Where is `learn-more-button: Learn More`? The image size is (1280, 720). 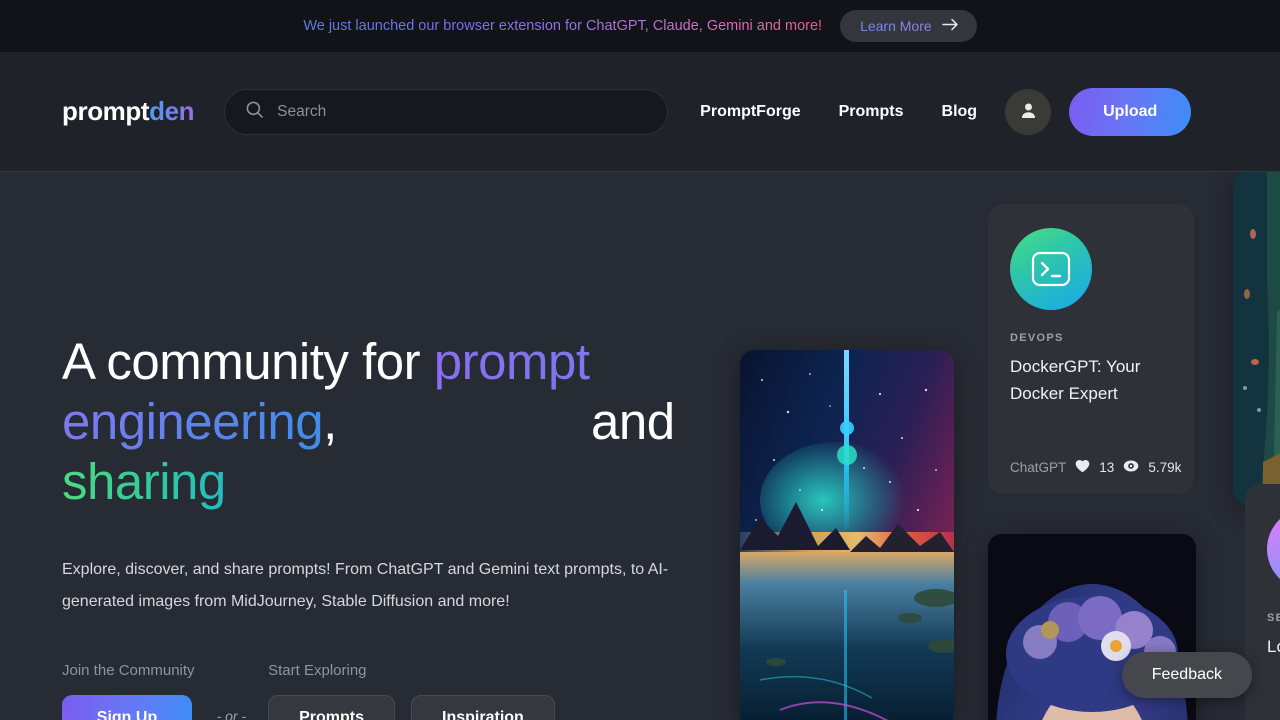
learn-more-button: Learn More is located at coordinates (908, 26).